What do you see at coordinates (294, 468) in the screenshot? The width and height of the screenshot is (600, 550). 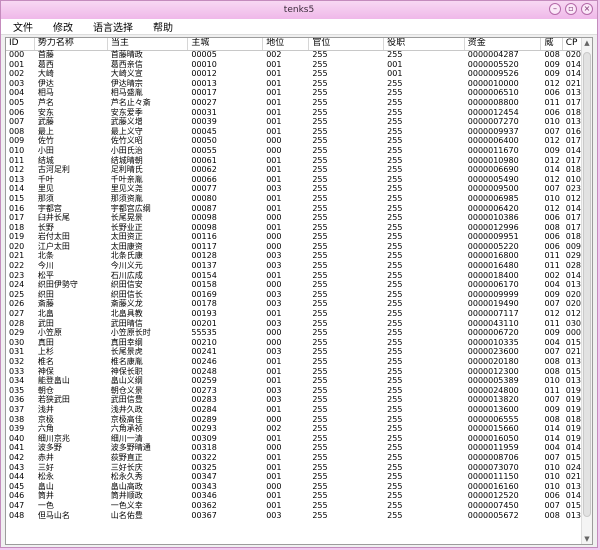 I see `table-row: 043 三好 三好长庆 00325 001 255 255 0000073070 010 024` at bounding box center [294, 468].